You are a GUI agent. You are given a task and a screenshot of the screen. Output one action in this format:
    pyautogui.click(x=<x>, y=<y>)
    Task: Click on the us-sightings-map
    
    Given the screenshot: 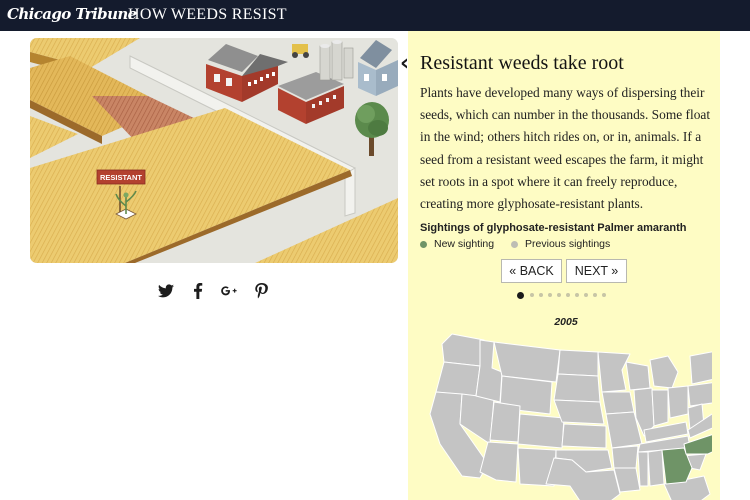 What is the action you would take?
    pyautogui.click(x=570, y=416)
    